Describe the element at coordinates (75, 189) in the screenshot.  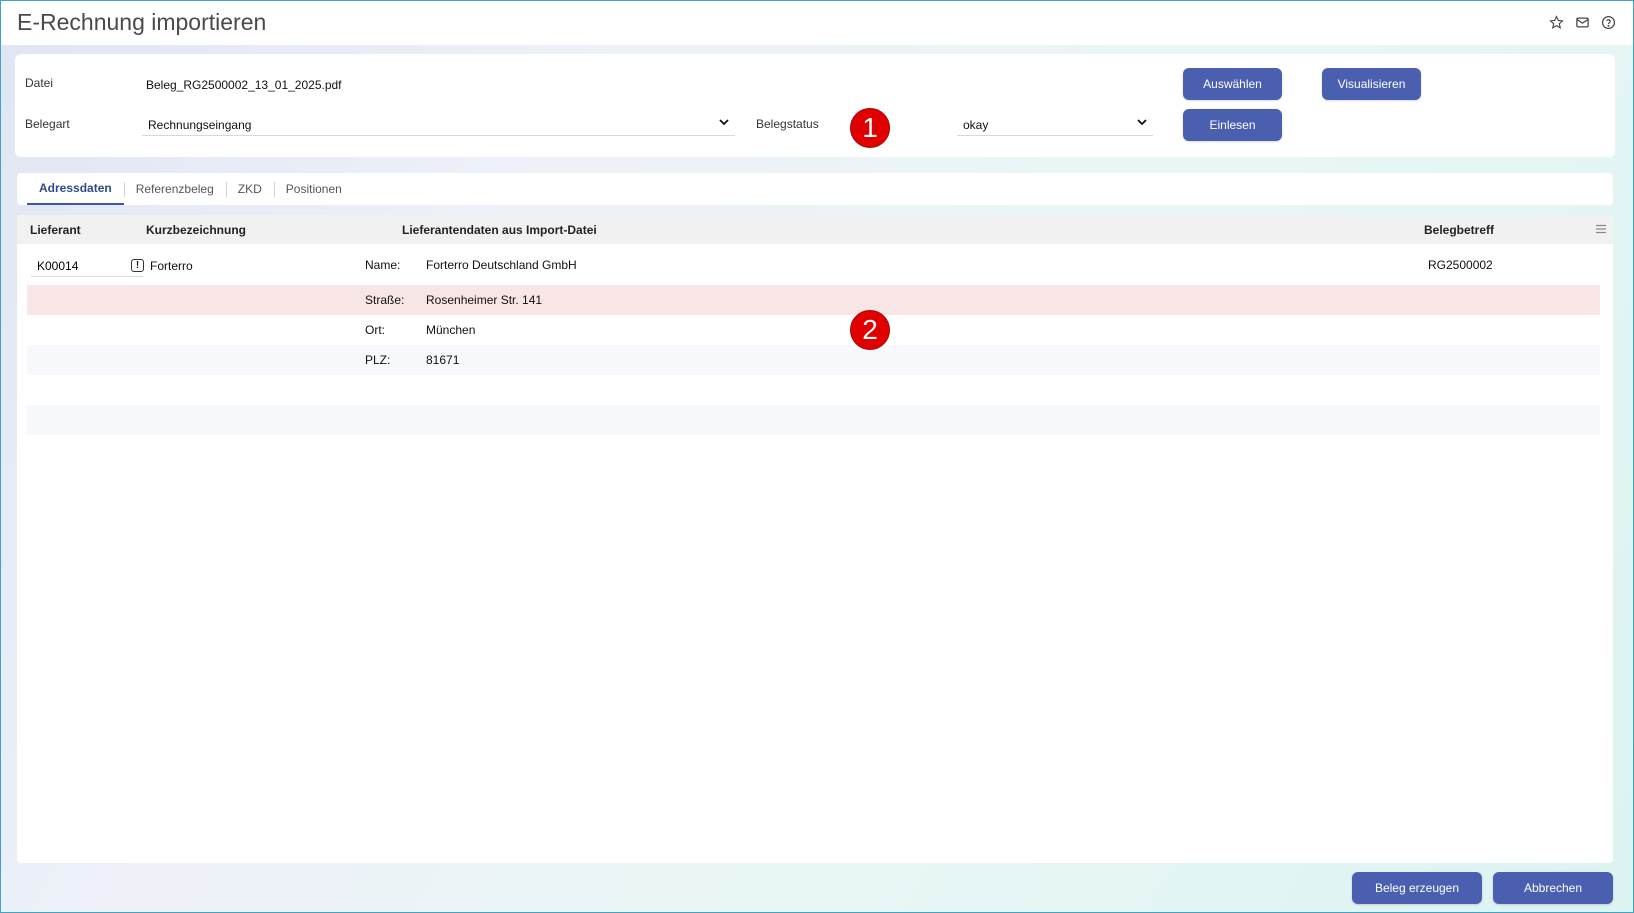
I see `tab-adressdaten: Adressdaten` at that location.